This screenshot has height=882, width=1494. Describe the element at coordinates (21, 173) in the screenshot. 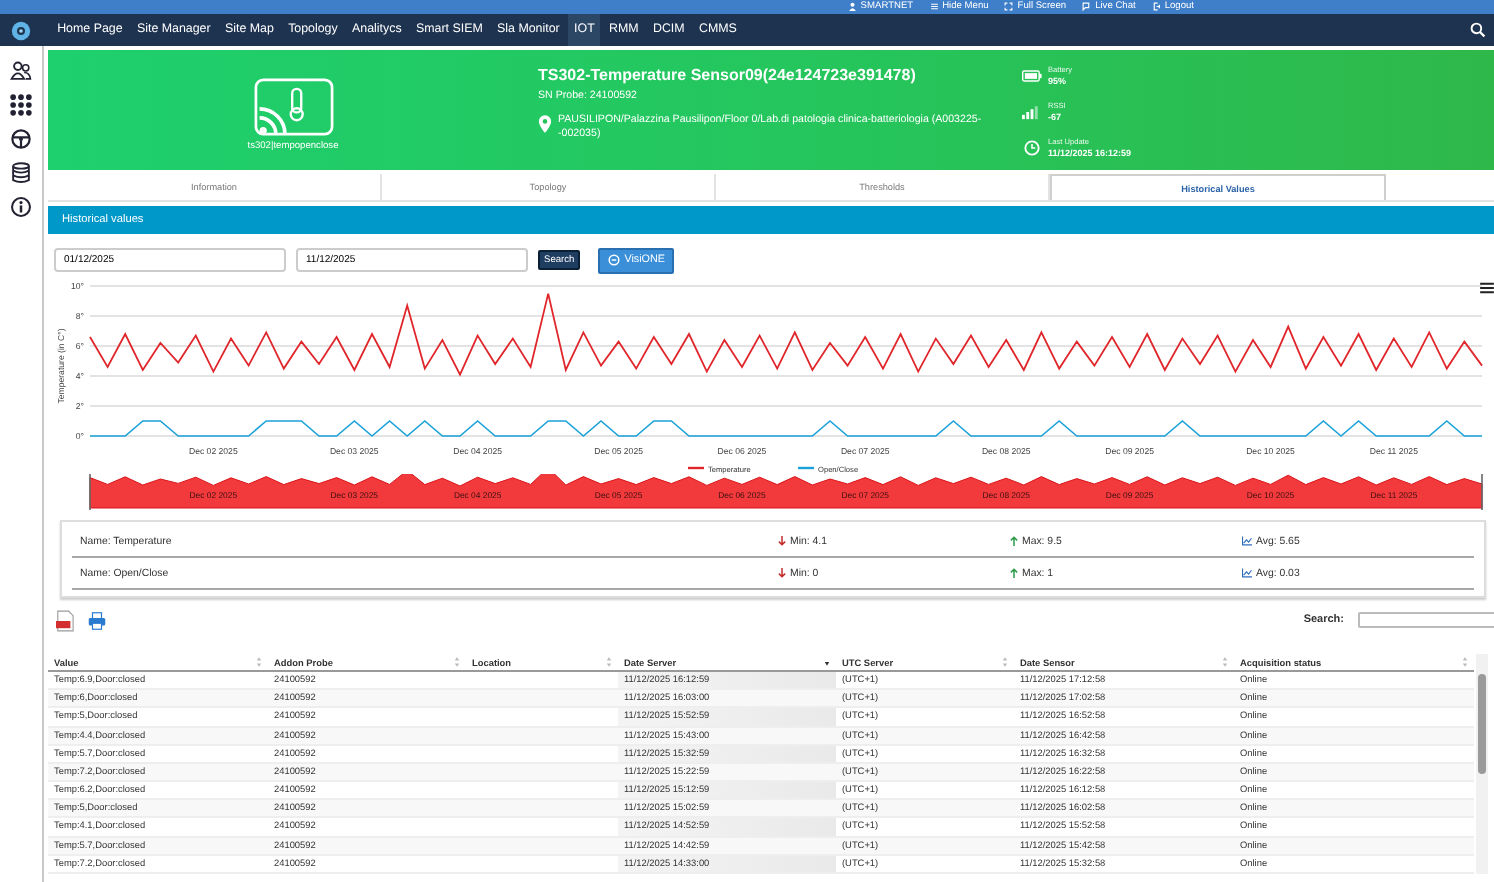

I see `database-icon` at that location.